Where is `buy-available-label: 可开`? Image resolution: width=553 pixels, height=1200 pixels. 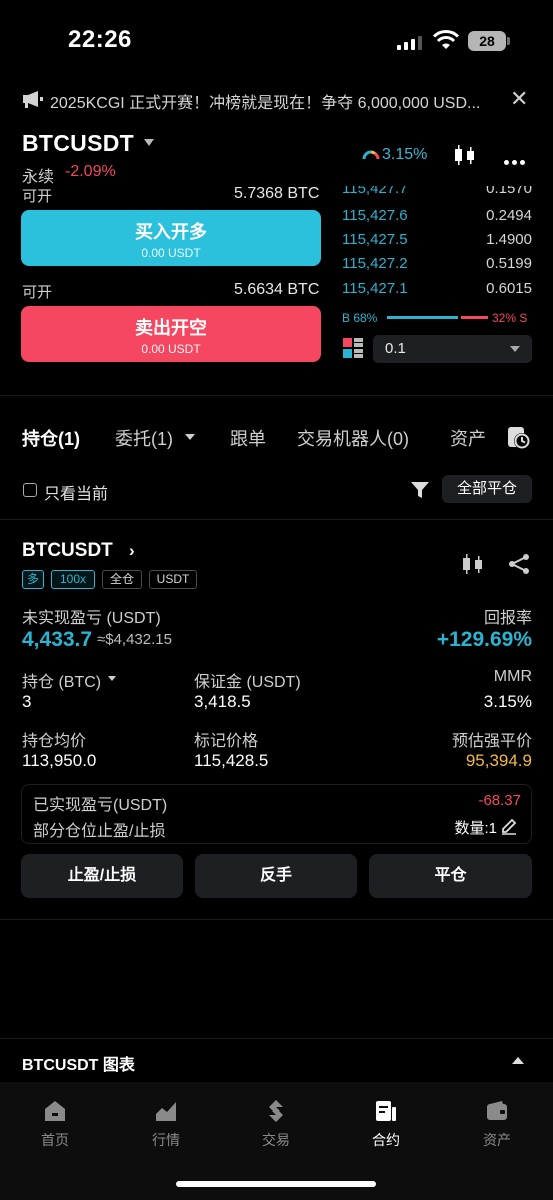
buy-available-label: 可开 is located at coordinates (37, 195).